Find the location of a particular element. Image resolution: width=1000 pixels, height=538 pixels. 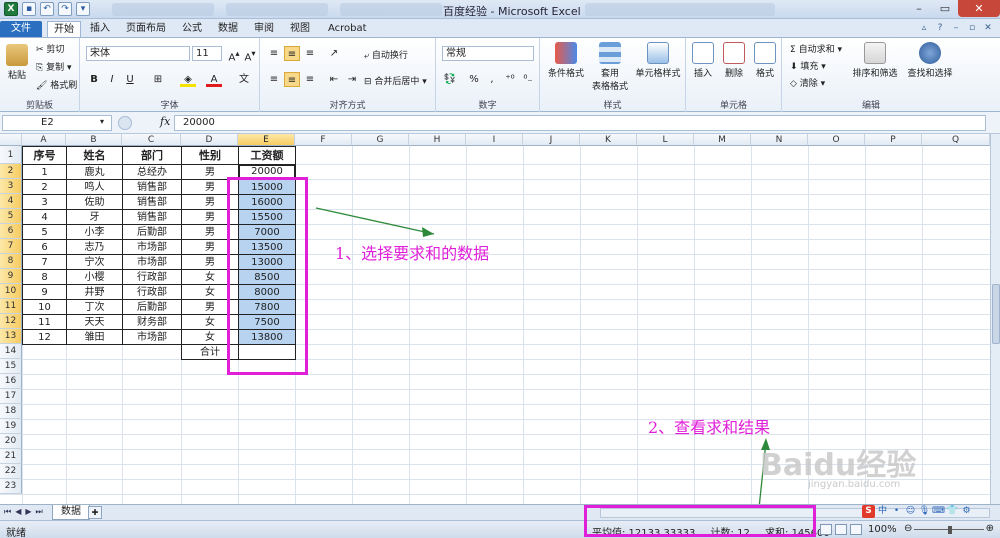

zoom-slider: ⊖ ⊕ is located at coordinates (949, 528).